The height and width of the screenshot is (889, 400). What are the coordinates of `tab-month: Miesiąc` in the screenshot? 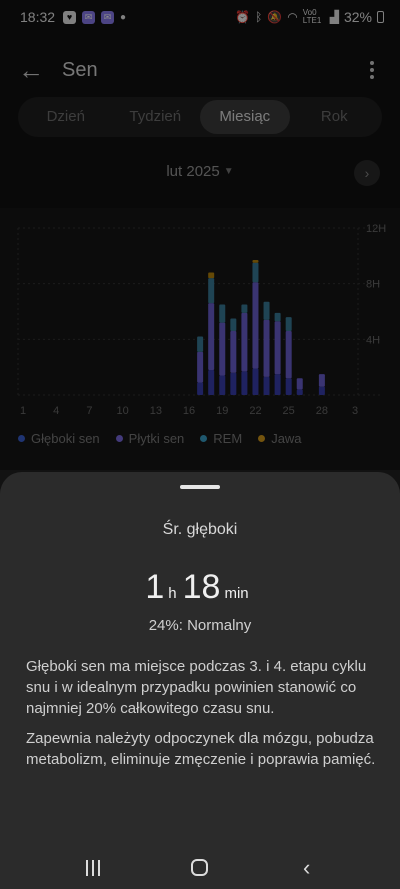 It's located at (245, 117).